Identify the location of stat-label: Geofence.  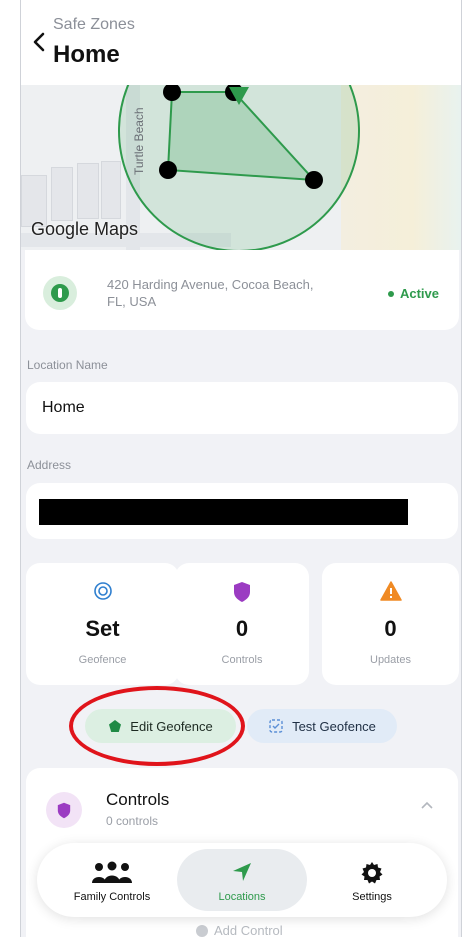
(102, 660).